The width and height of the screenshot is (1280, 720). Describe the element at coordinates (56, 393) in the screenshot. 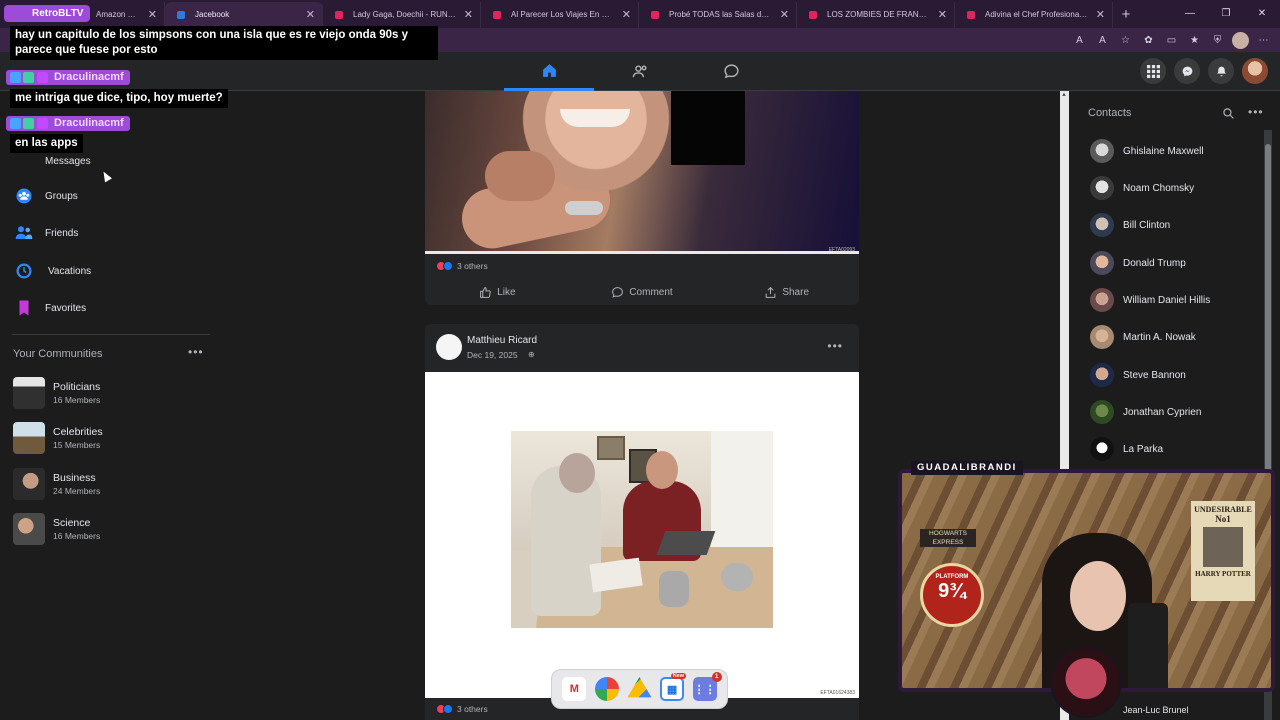

I see `community-politicians: Politicians 16 Members` at that location.